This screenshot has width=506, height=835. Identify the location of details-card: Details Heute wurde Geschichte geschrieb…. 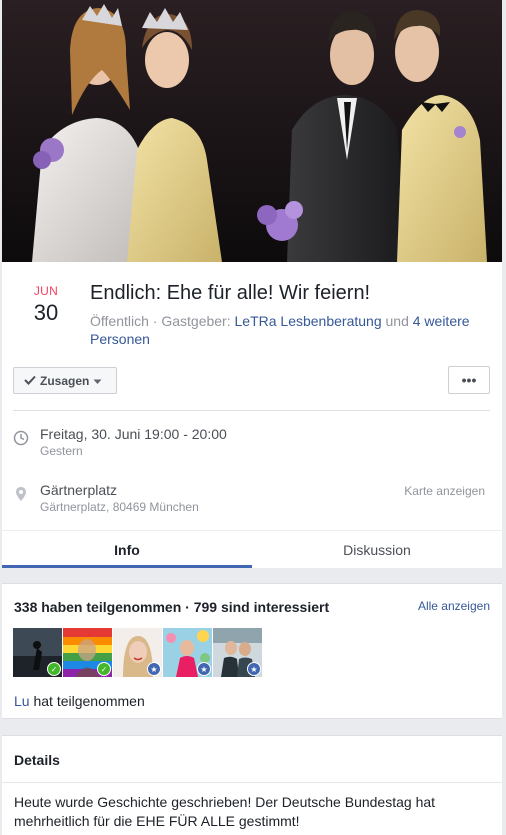
(252, 785).